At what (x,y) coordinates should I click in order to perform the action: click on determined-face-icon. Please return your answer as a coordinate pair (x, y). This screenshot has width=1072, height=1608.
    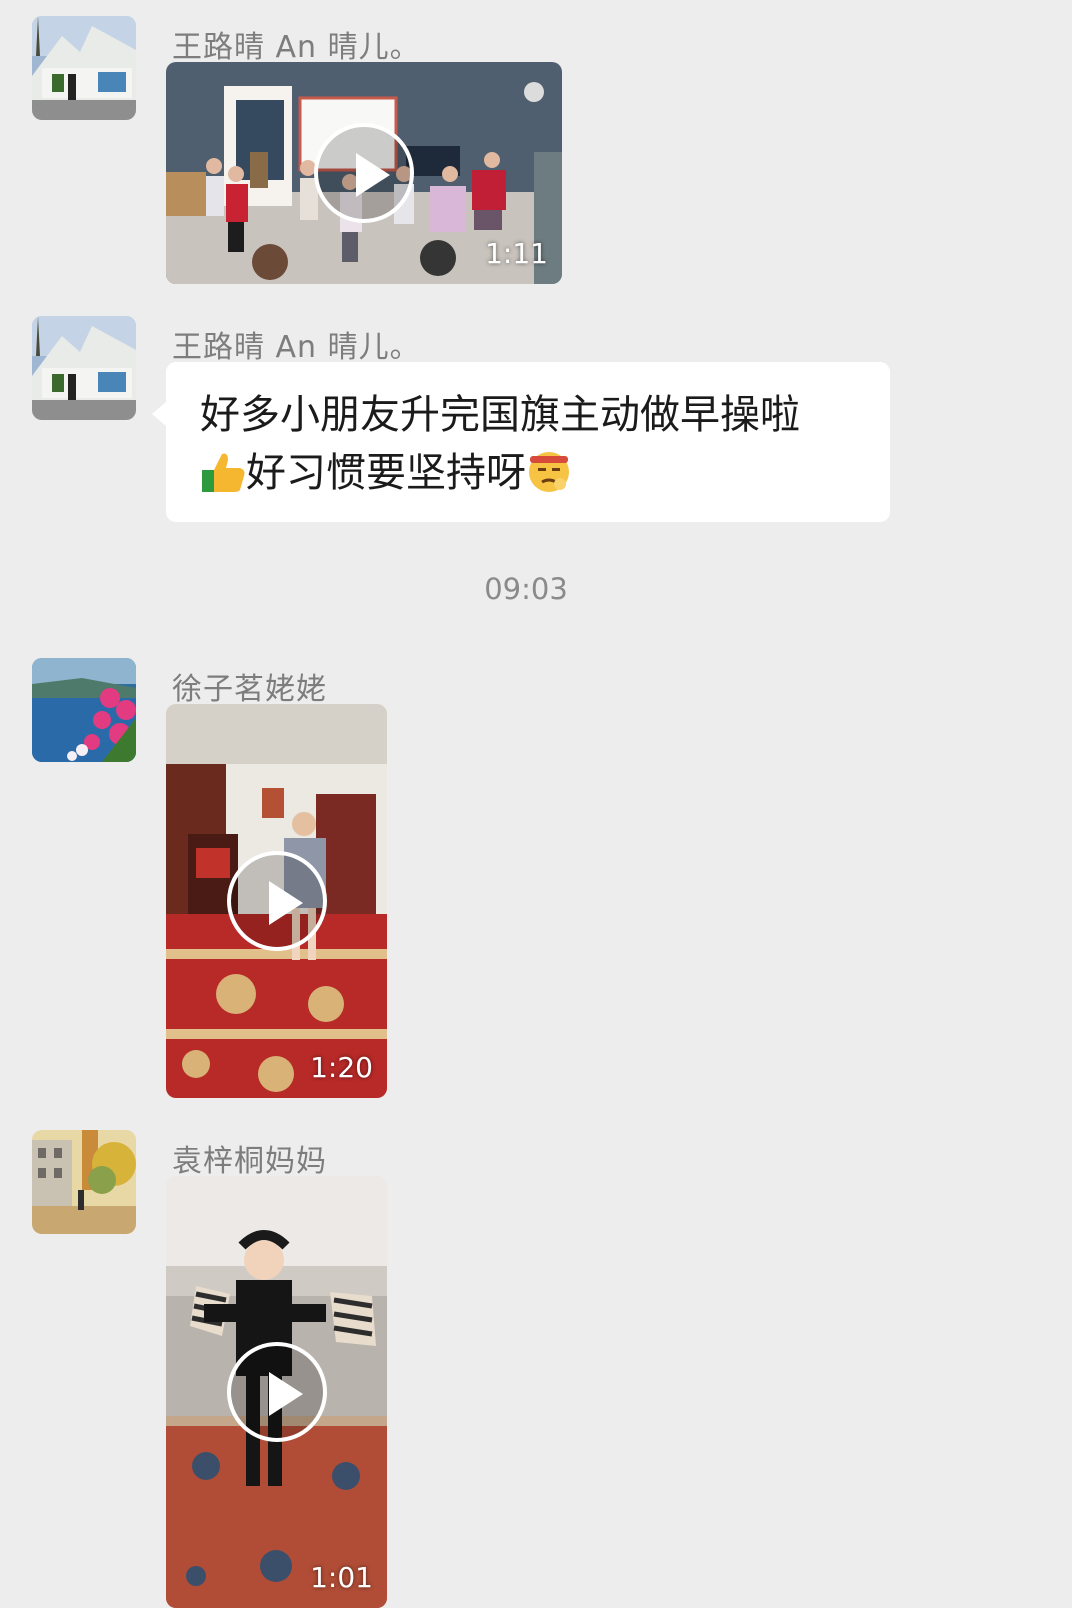
    Looking at the image, I should click on (549, 472).